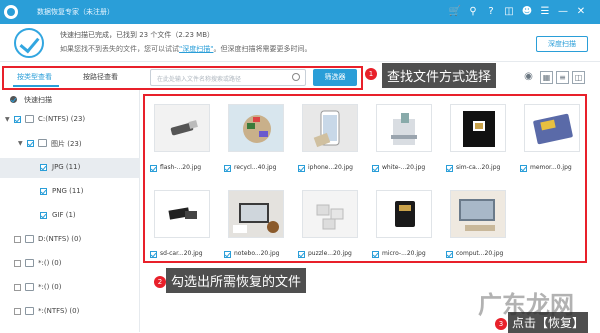  I want to click on tree-item-drive-unknown-1: *:() (0), so click(70, 264).